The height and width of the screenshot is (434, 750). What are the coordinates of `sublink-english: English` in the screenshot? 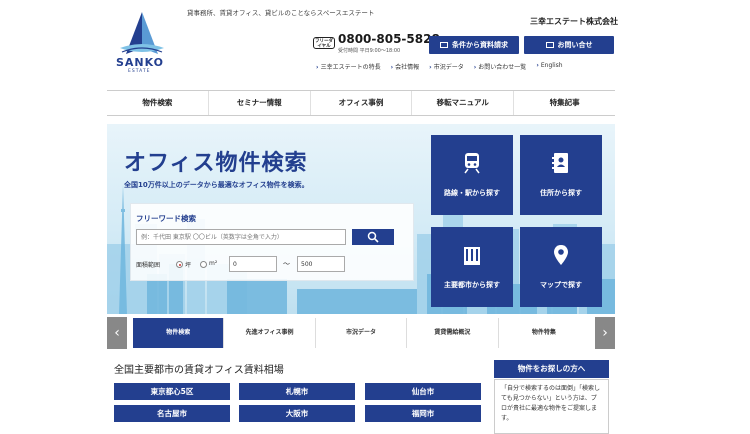 It's located at (549, 66).